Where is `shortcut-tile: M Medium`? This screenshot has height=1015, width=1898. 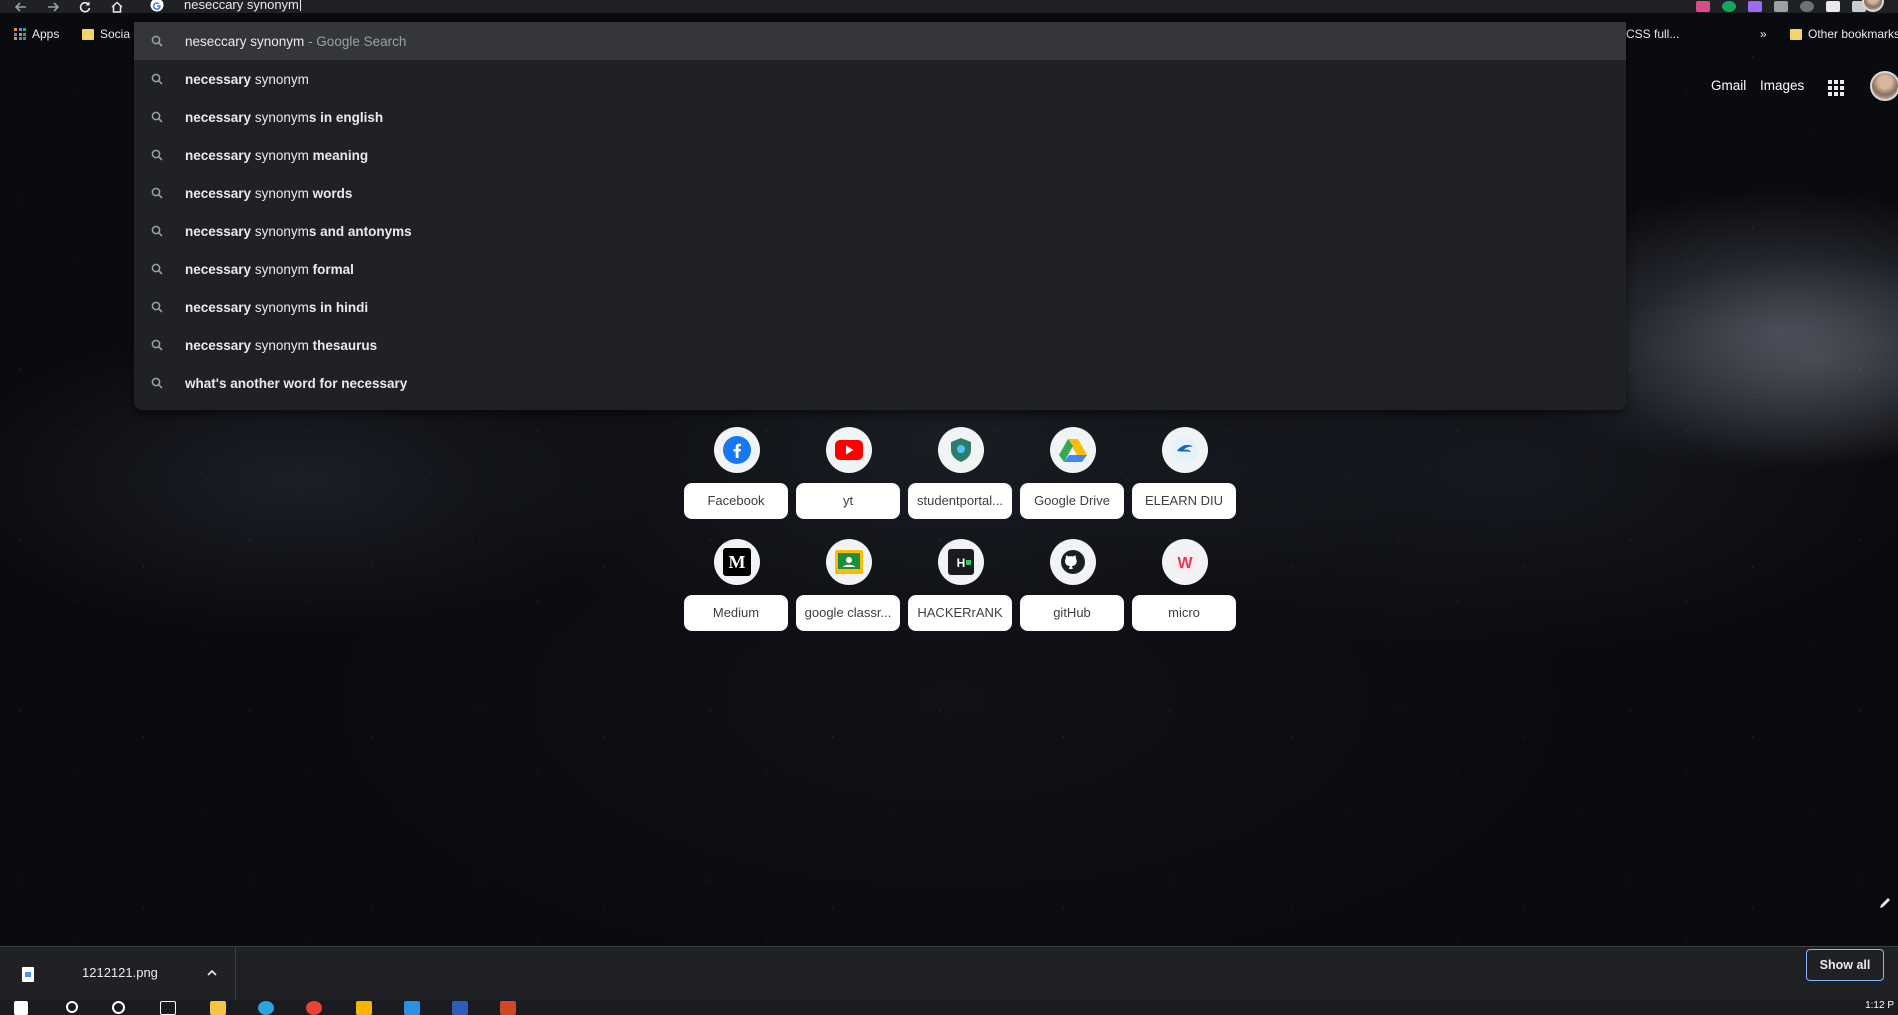 shortcut-tile: M Medium is located at coordinates (736, 589).